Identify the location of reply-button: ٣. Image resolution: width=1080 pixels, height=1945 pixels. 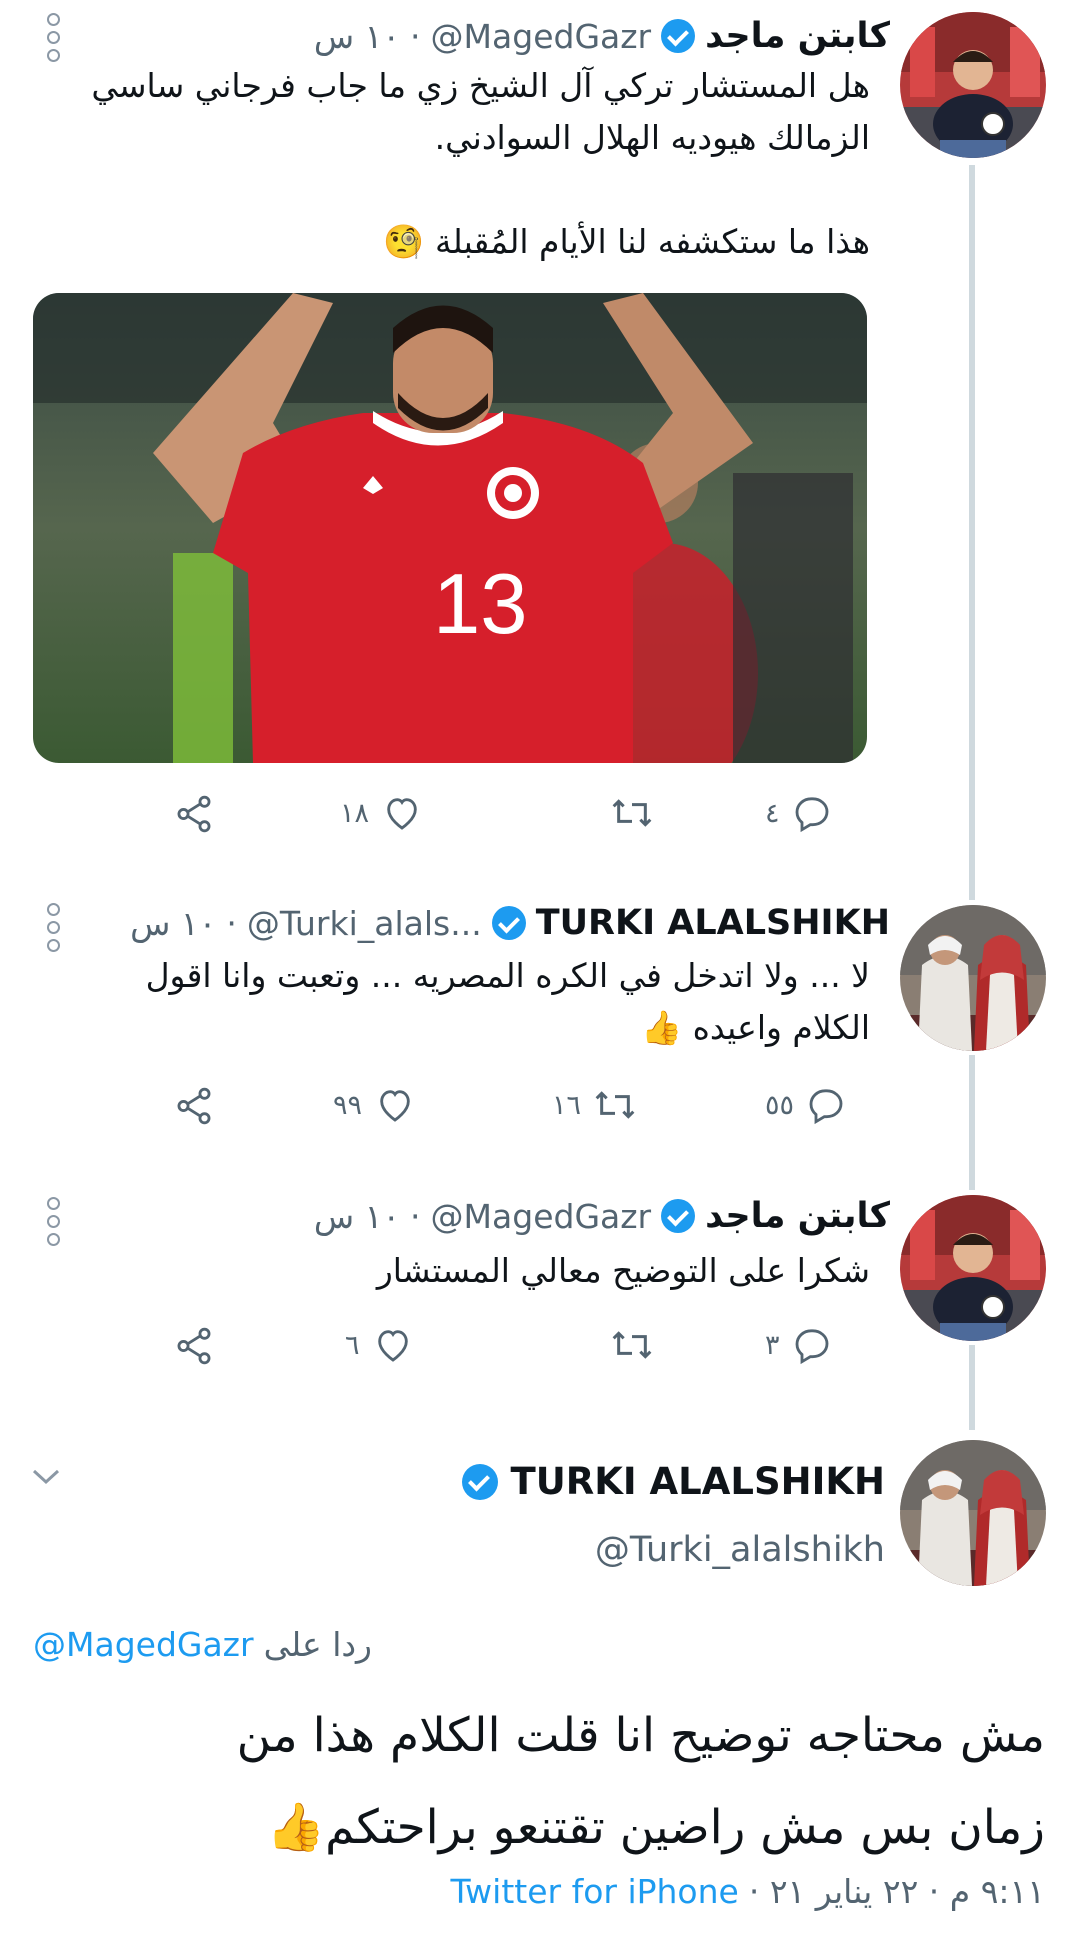
(798, 1345).